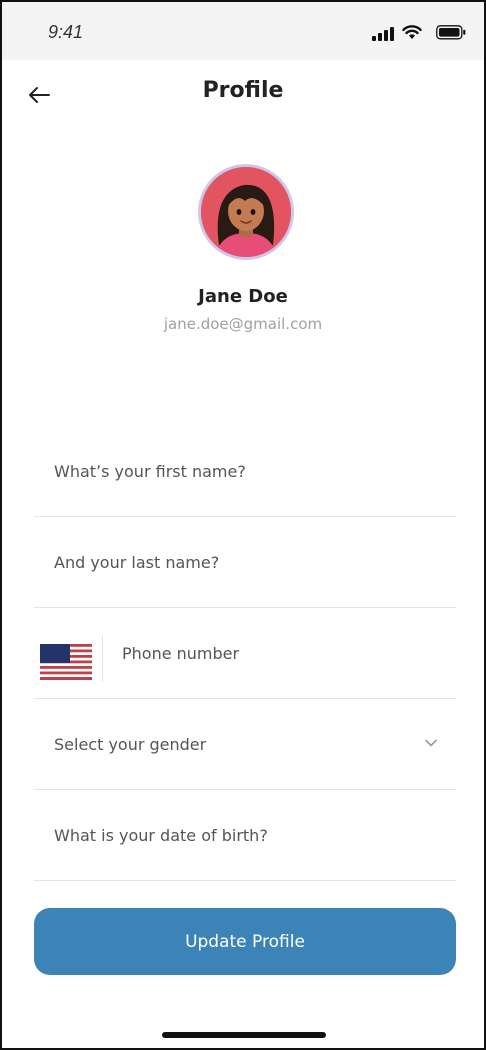  What do you see at coordinates (66, 662) in the screenshot?
I see `us-flag-icon` at bounding box center [66, 662].